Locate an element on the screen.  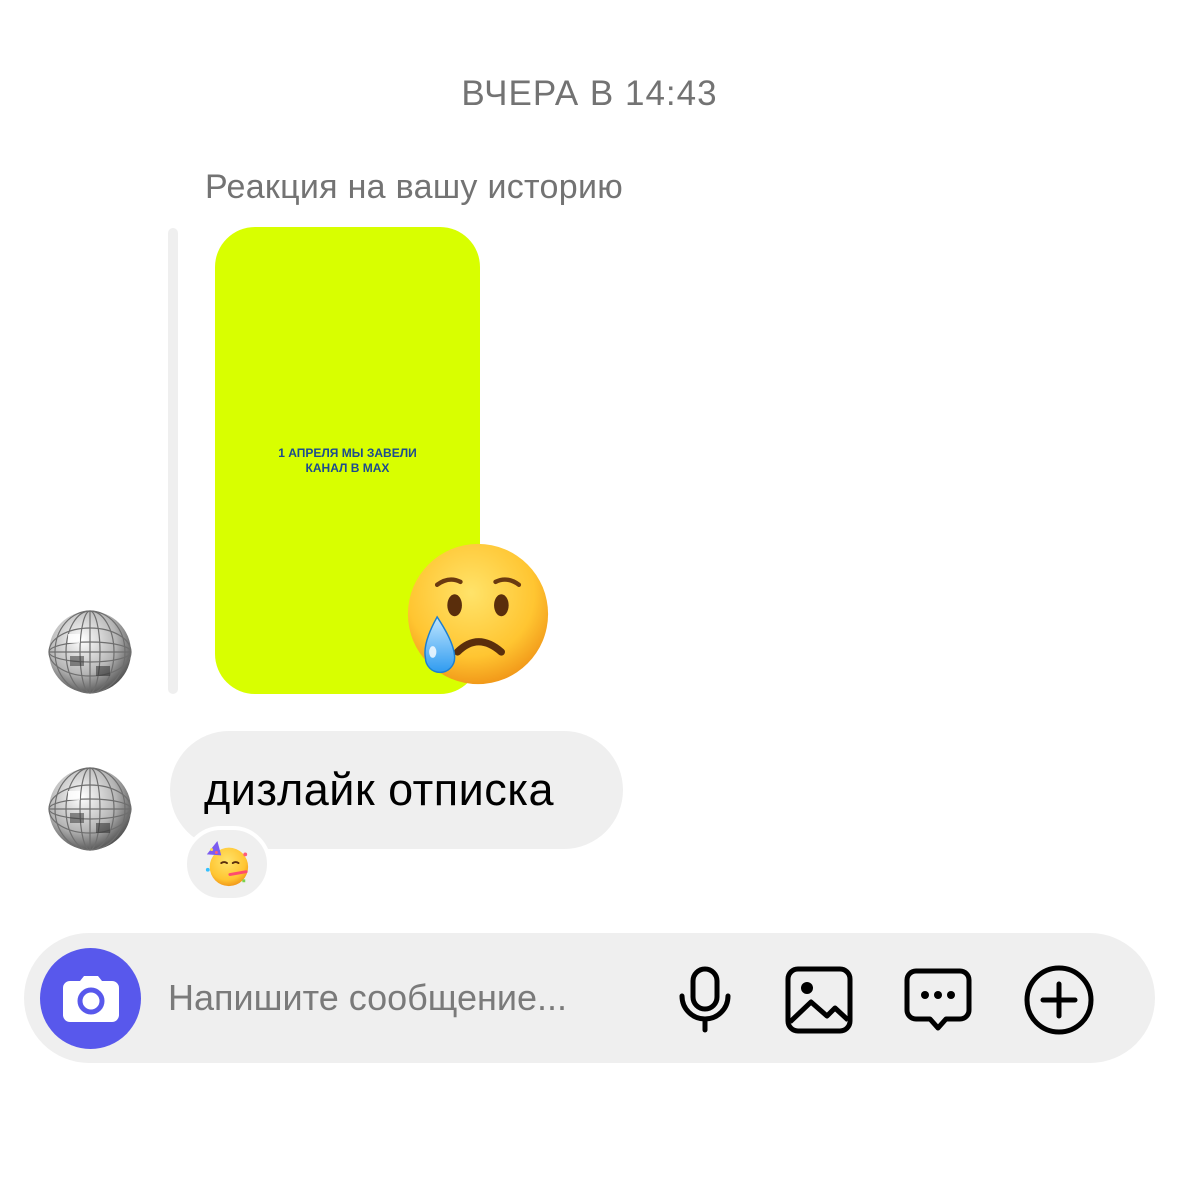
message-input is located at coordinates (408, 998).